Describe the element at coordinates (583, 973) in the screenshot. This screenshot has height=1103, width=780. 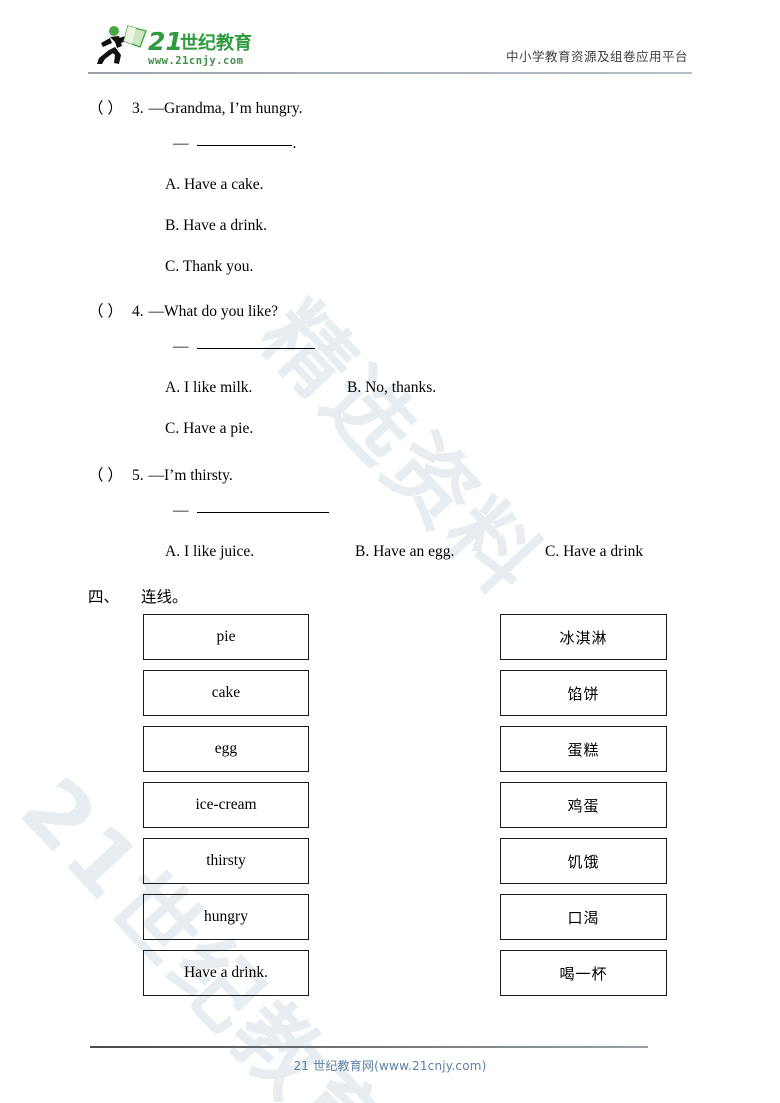
I see `match-item-right: 喝一杯` at that location.